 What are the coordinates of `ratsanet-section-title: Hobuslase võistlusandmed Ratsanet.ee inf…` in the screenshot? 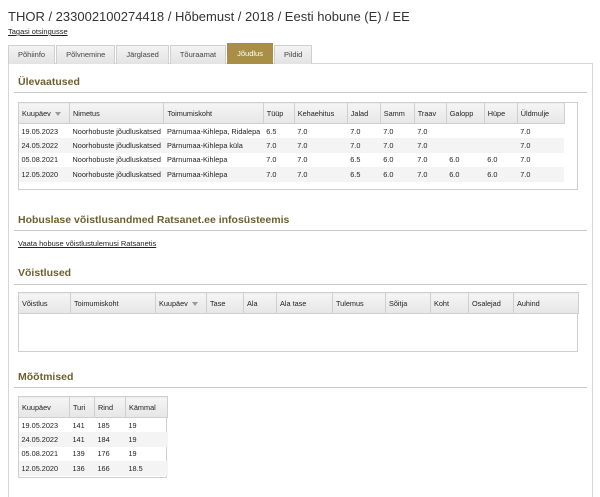 It's located at (154, 220).